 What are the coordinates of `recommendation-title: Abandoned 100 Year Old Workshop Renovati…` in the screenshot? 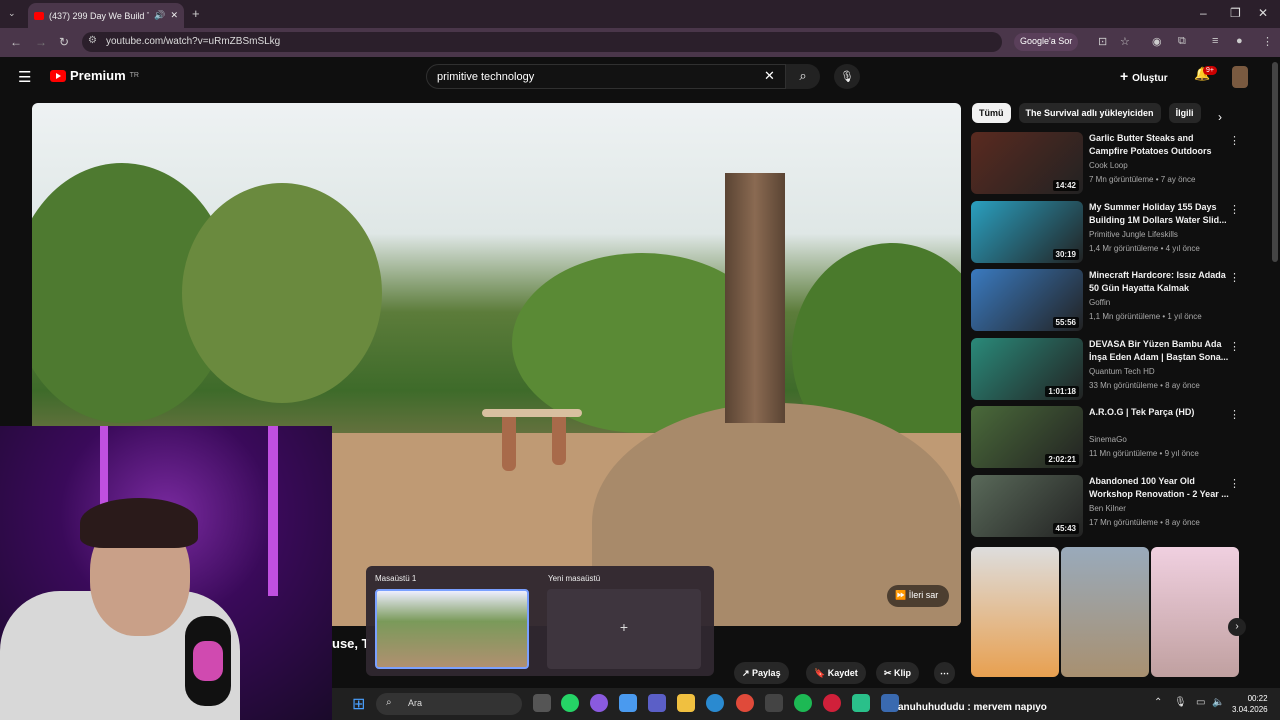 It's located at (1159, 488).